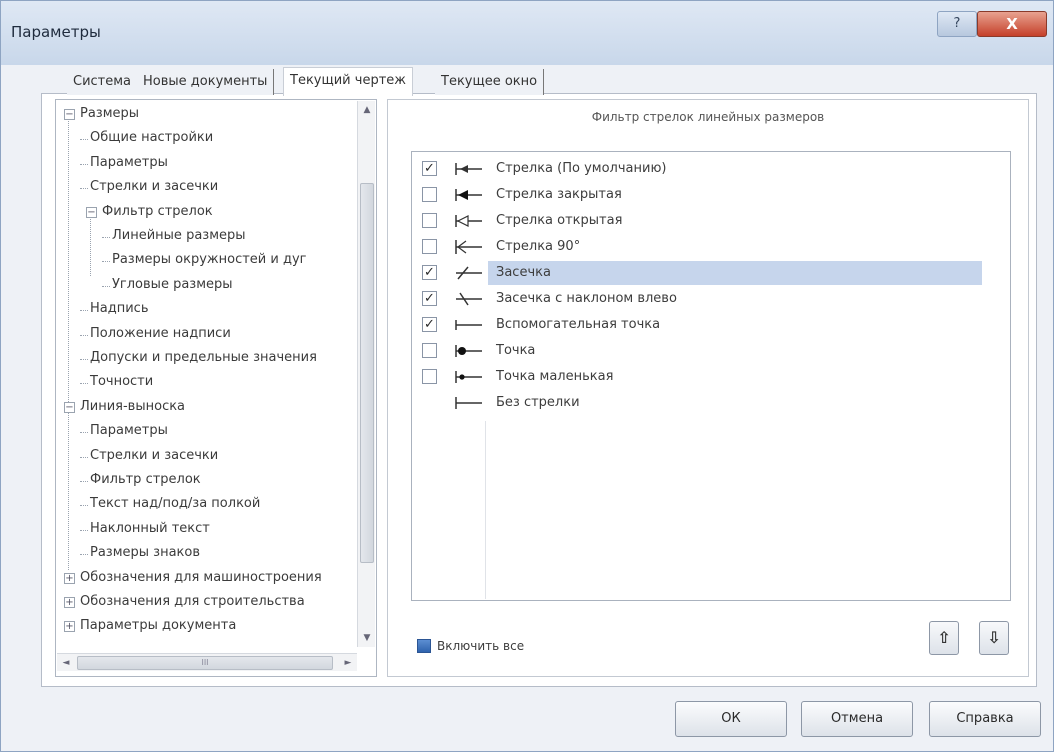 This screenshot has height=752, width=1054. What do you see at coordinates (151, 138) in the screenshot?
I see `tree-item: Общие настройки` at bounding box center [151, 138].